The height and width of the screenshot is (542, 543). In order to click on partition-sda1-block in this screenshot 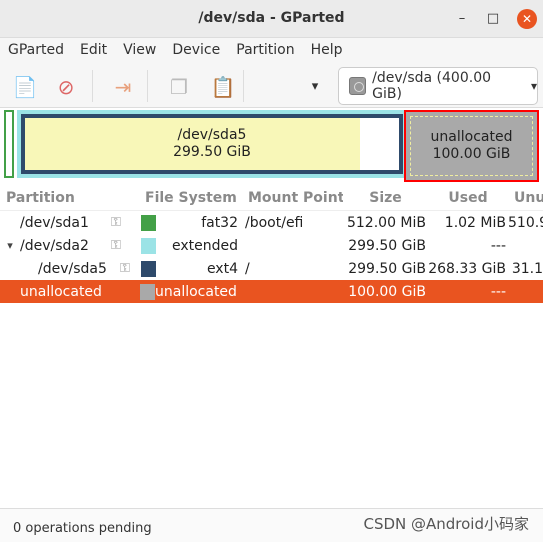, I will do `click(9, 144)`.